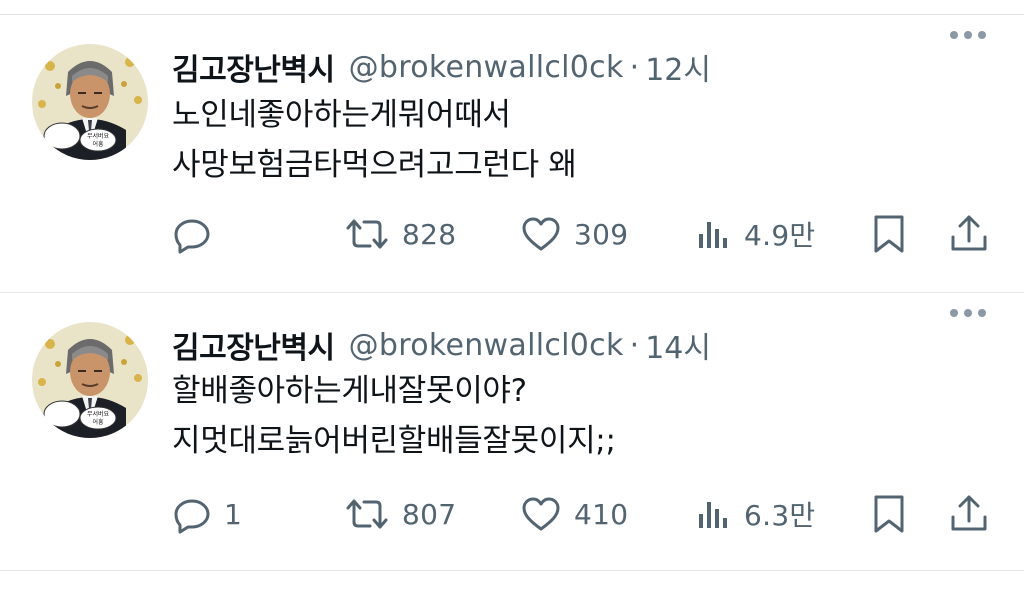 Image resolution: width=1024 pixels, height=594 pixels. What do you see at coordinates (374, 140) in the screenshot?
I see `tweet-text: 노인네좋아하는게뭐어때서 사망보험금타먹으려고그런다 왜` at bounding box center [374, 140].